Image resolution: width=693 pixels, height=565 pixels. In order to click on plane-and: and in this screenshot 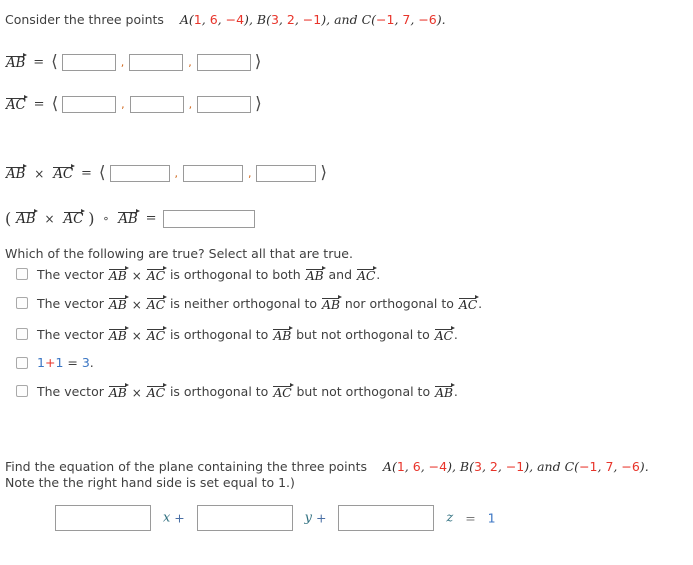, I will do `click(549, 466)`.